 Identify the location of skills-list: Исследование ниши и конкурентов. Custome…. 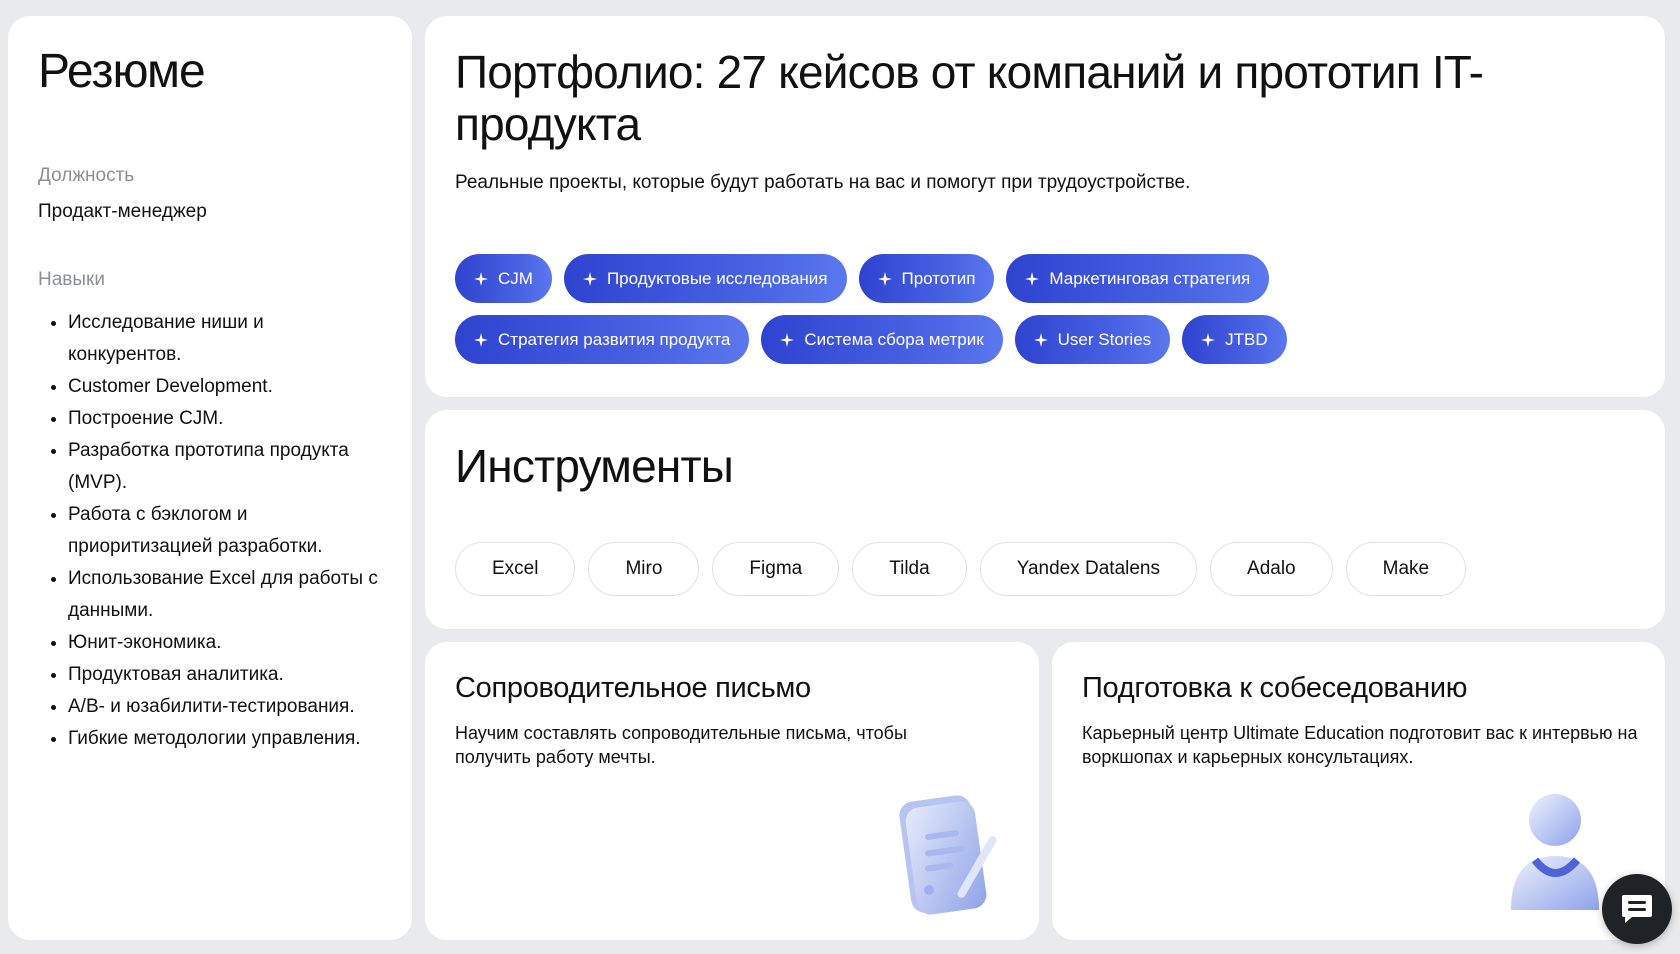
(210, 531).